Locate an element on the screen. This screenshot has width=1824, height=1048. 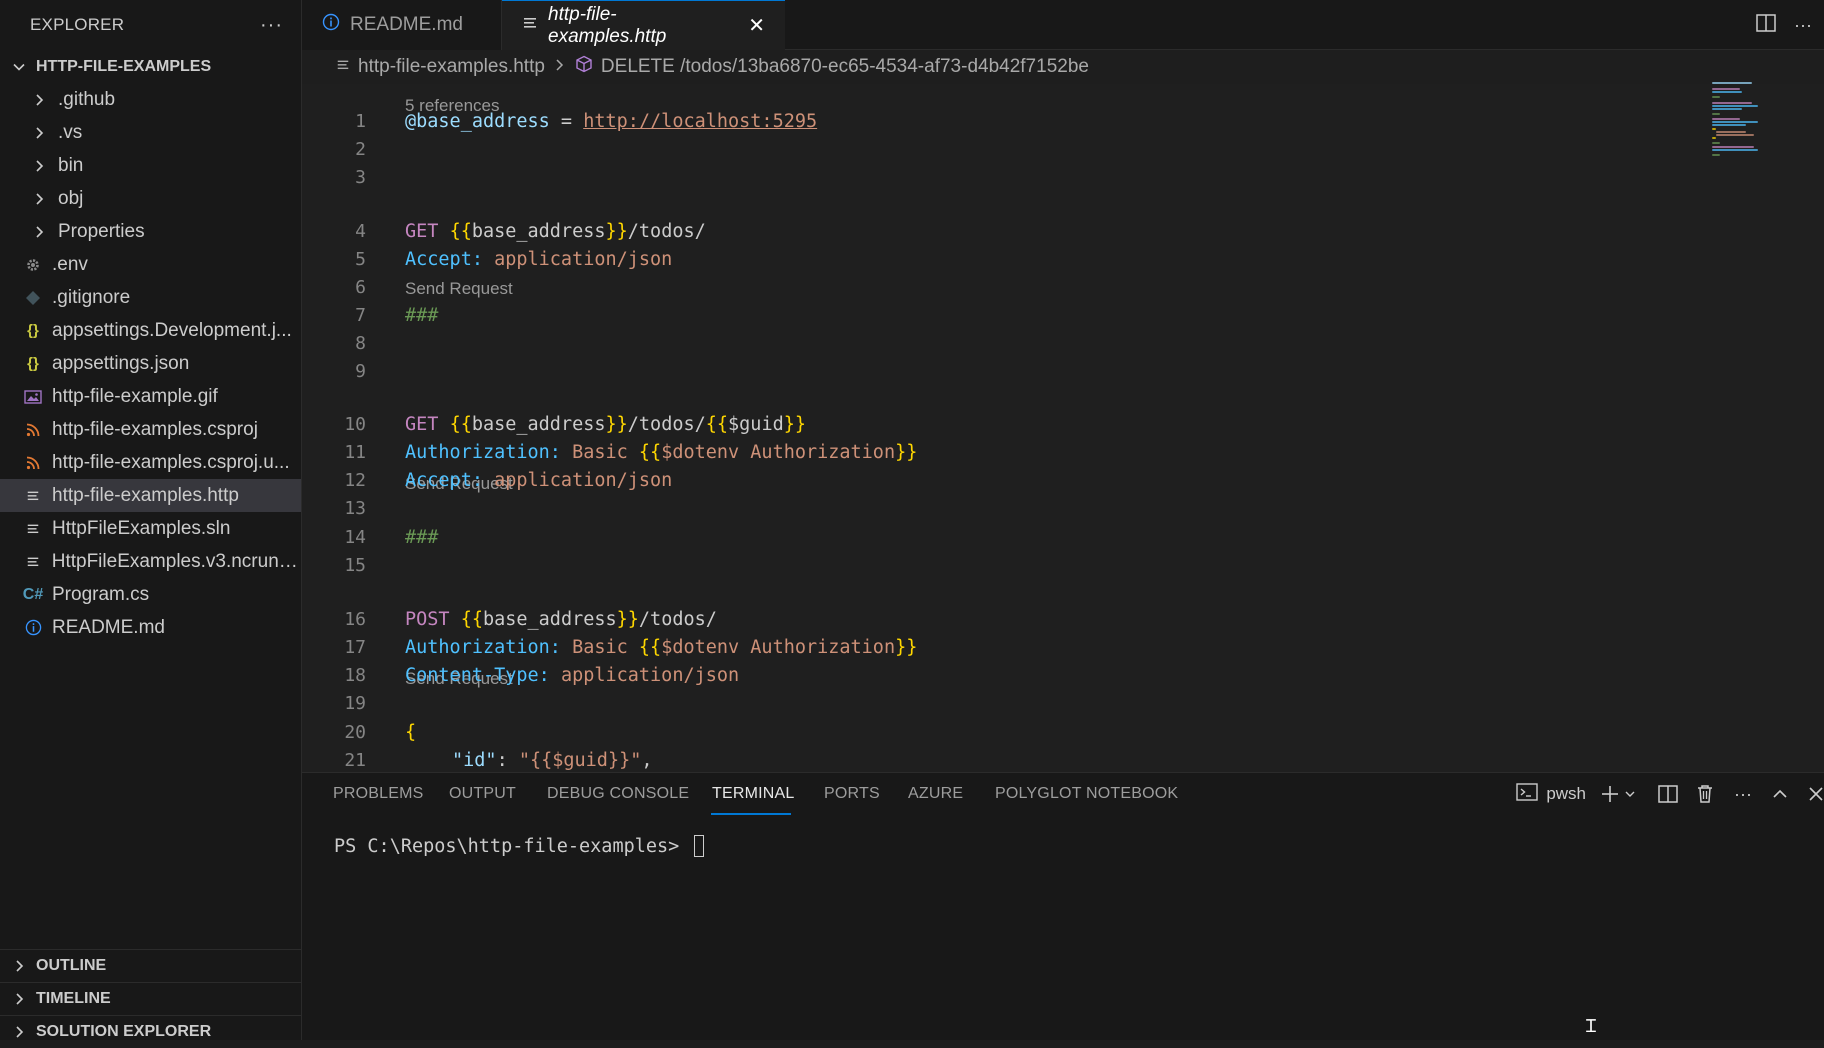
http-method: POST is located at coordinates (427, 619).